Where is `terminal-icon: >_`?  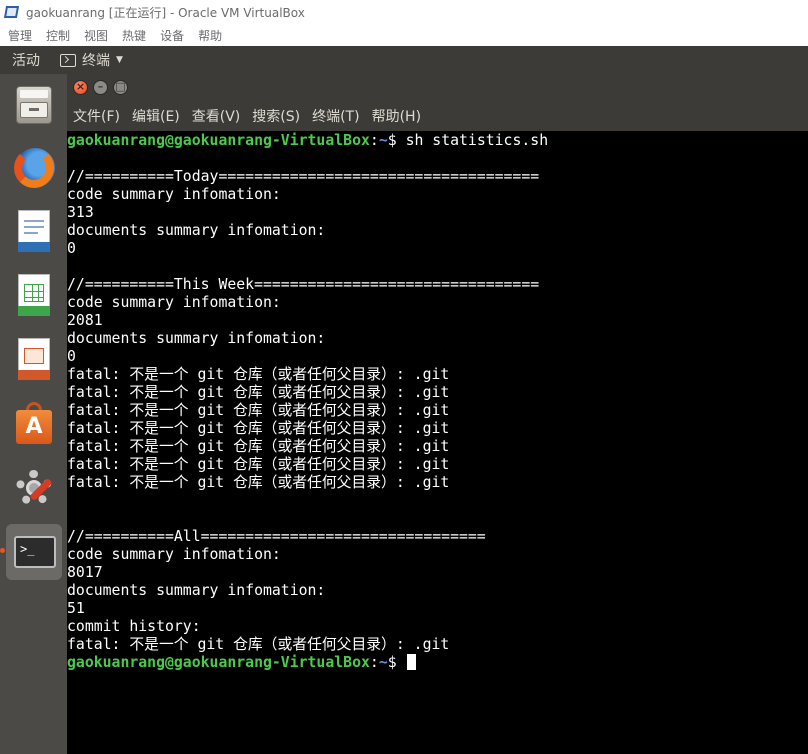
terminal-icon: >_ is located at coordinates (35, 552).